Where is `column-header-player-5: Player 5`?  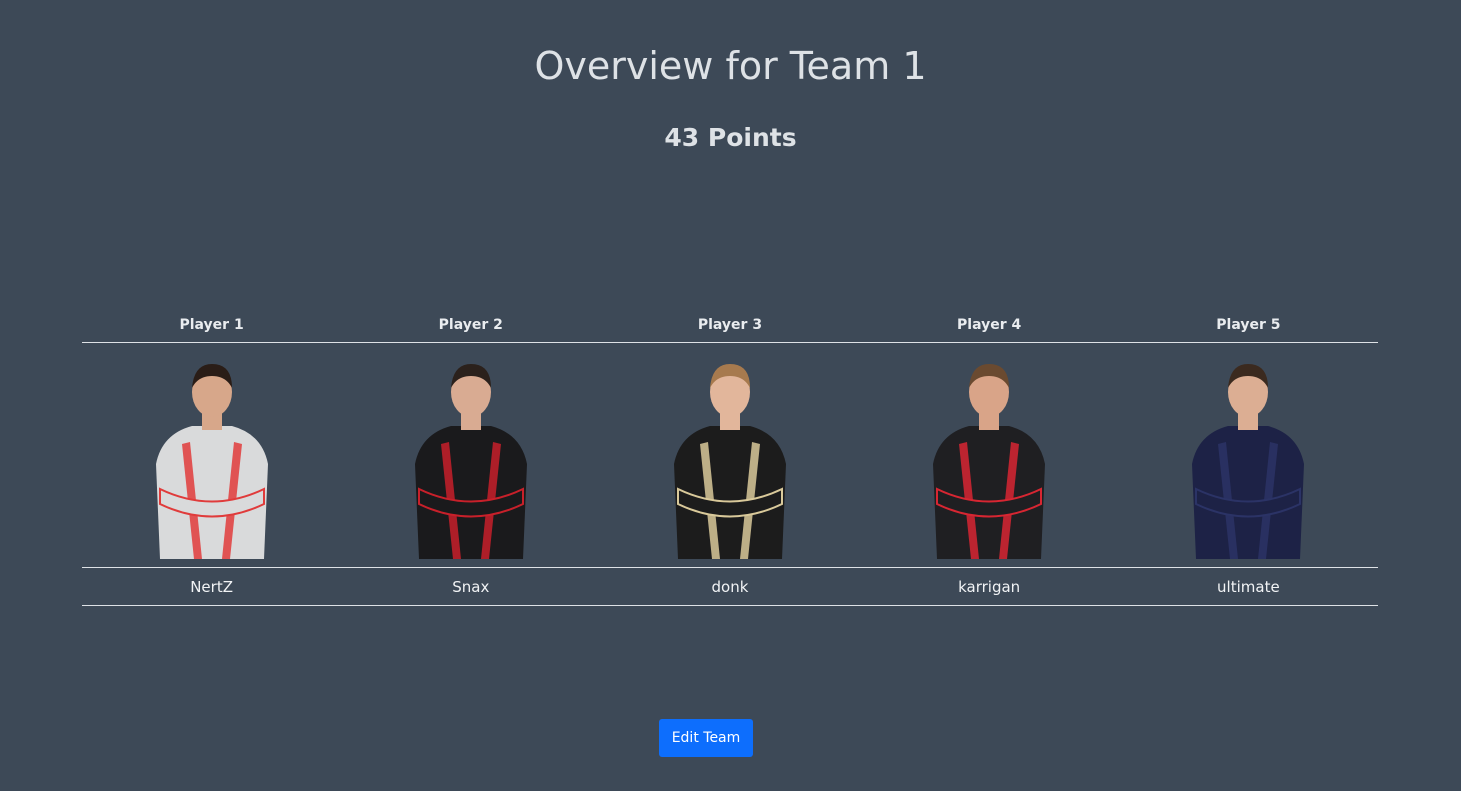
column-header-player-5: Player 5 is located at coordinates (1248, 325).